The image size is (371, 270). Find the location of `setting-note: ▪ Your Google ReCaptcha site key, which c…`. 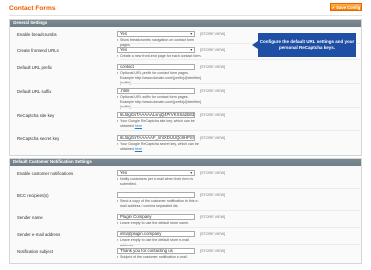

setting-note: ▪ Your Google ReCaptcha site key, which c… is located at coordinates (159, 124).